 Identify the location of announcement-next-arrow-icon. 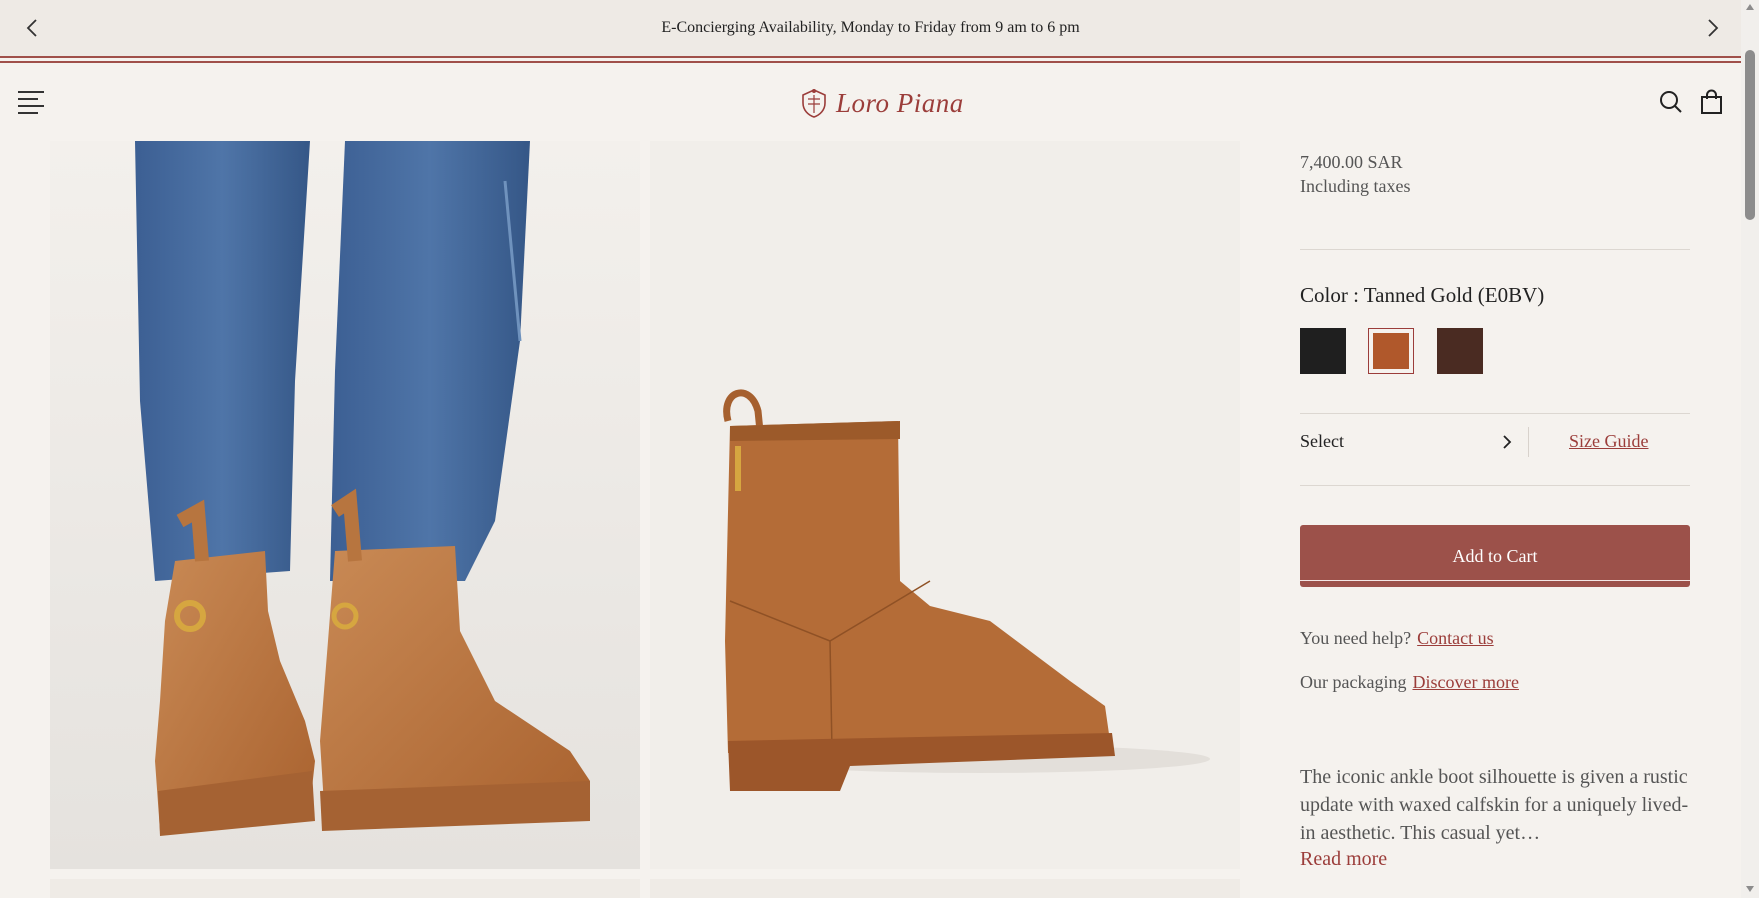
(1713, 28).